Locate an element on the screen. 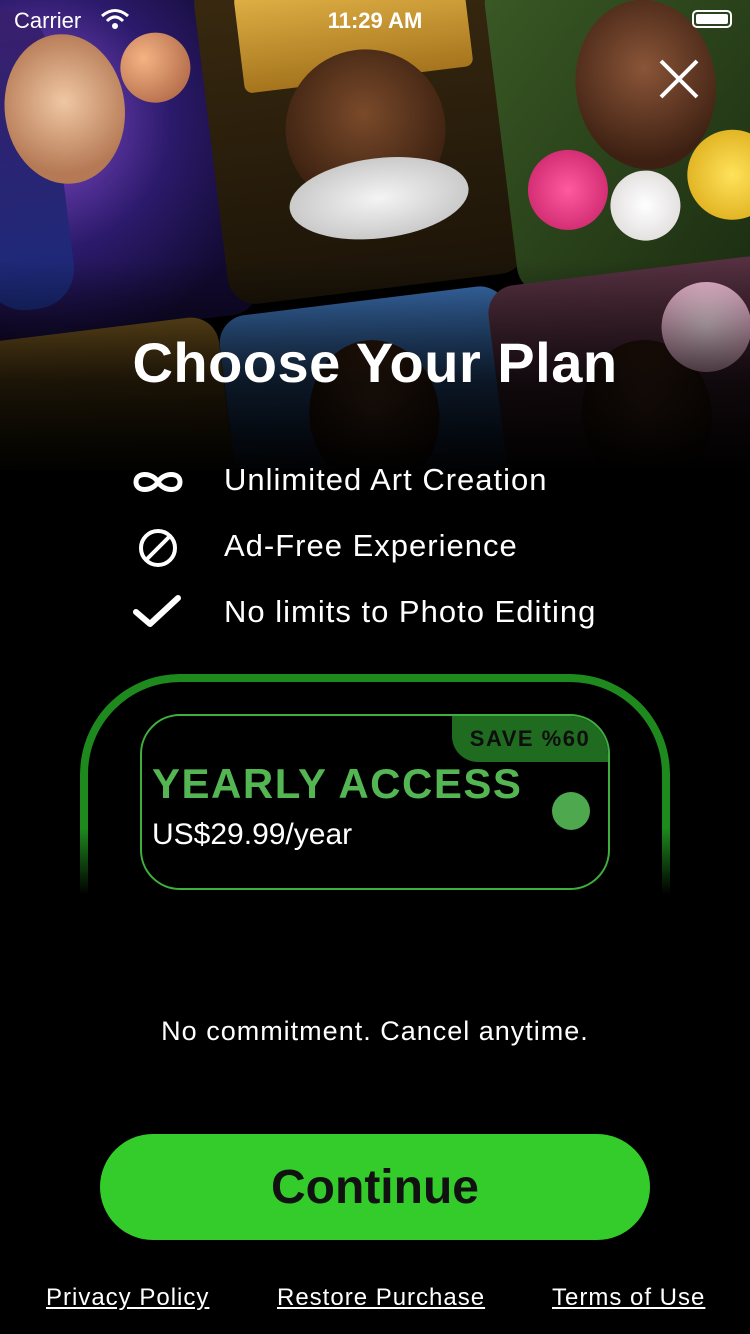 The height and width of the screenshot is (1334, 750). continue-label: Continue is located at coordinates (375, 1187).